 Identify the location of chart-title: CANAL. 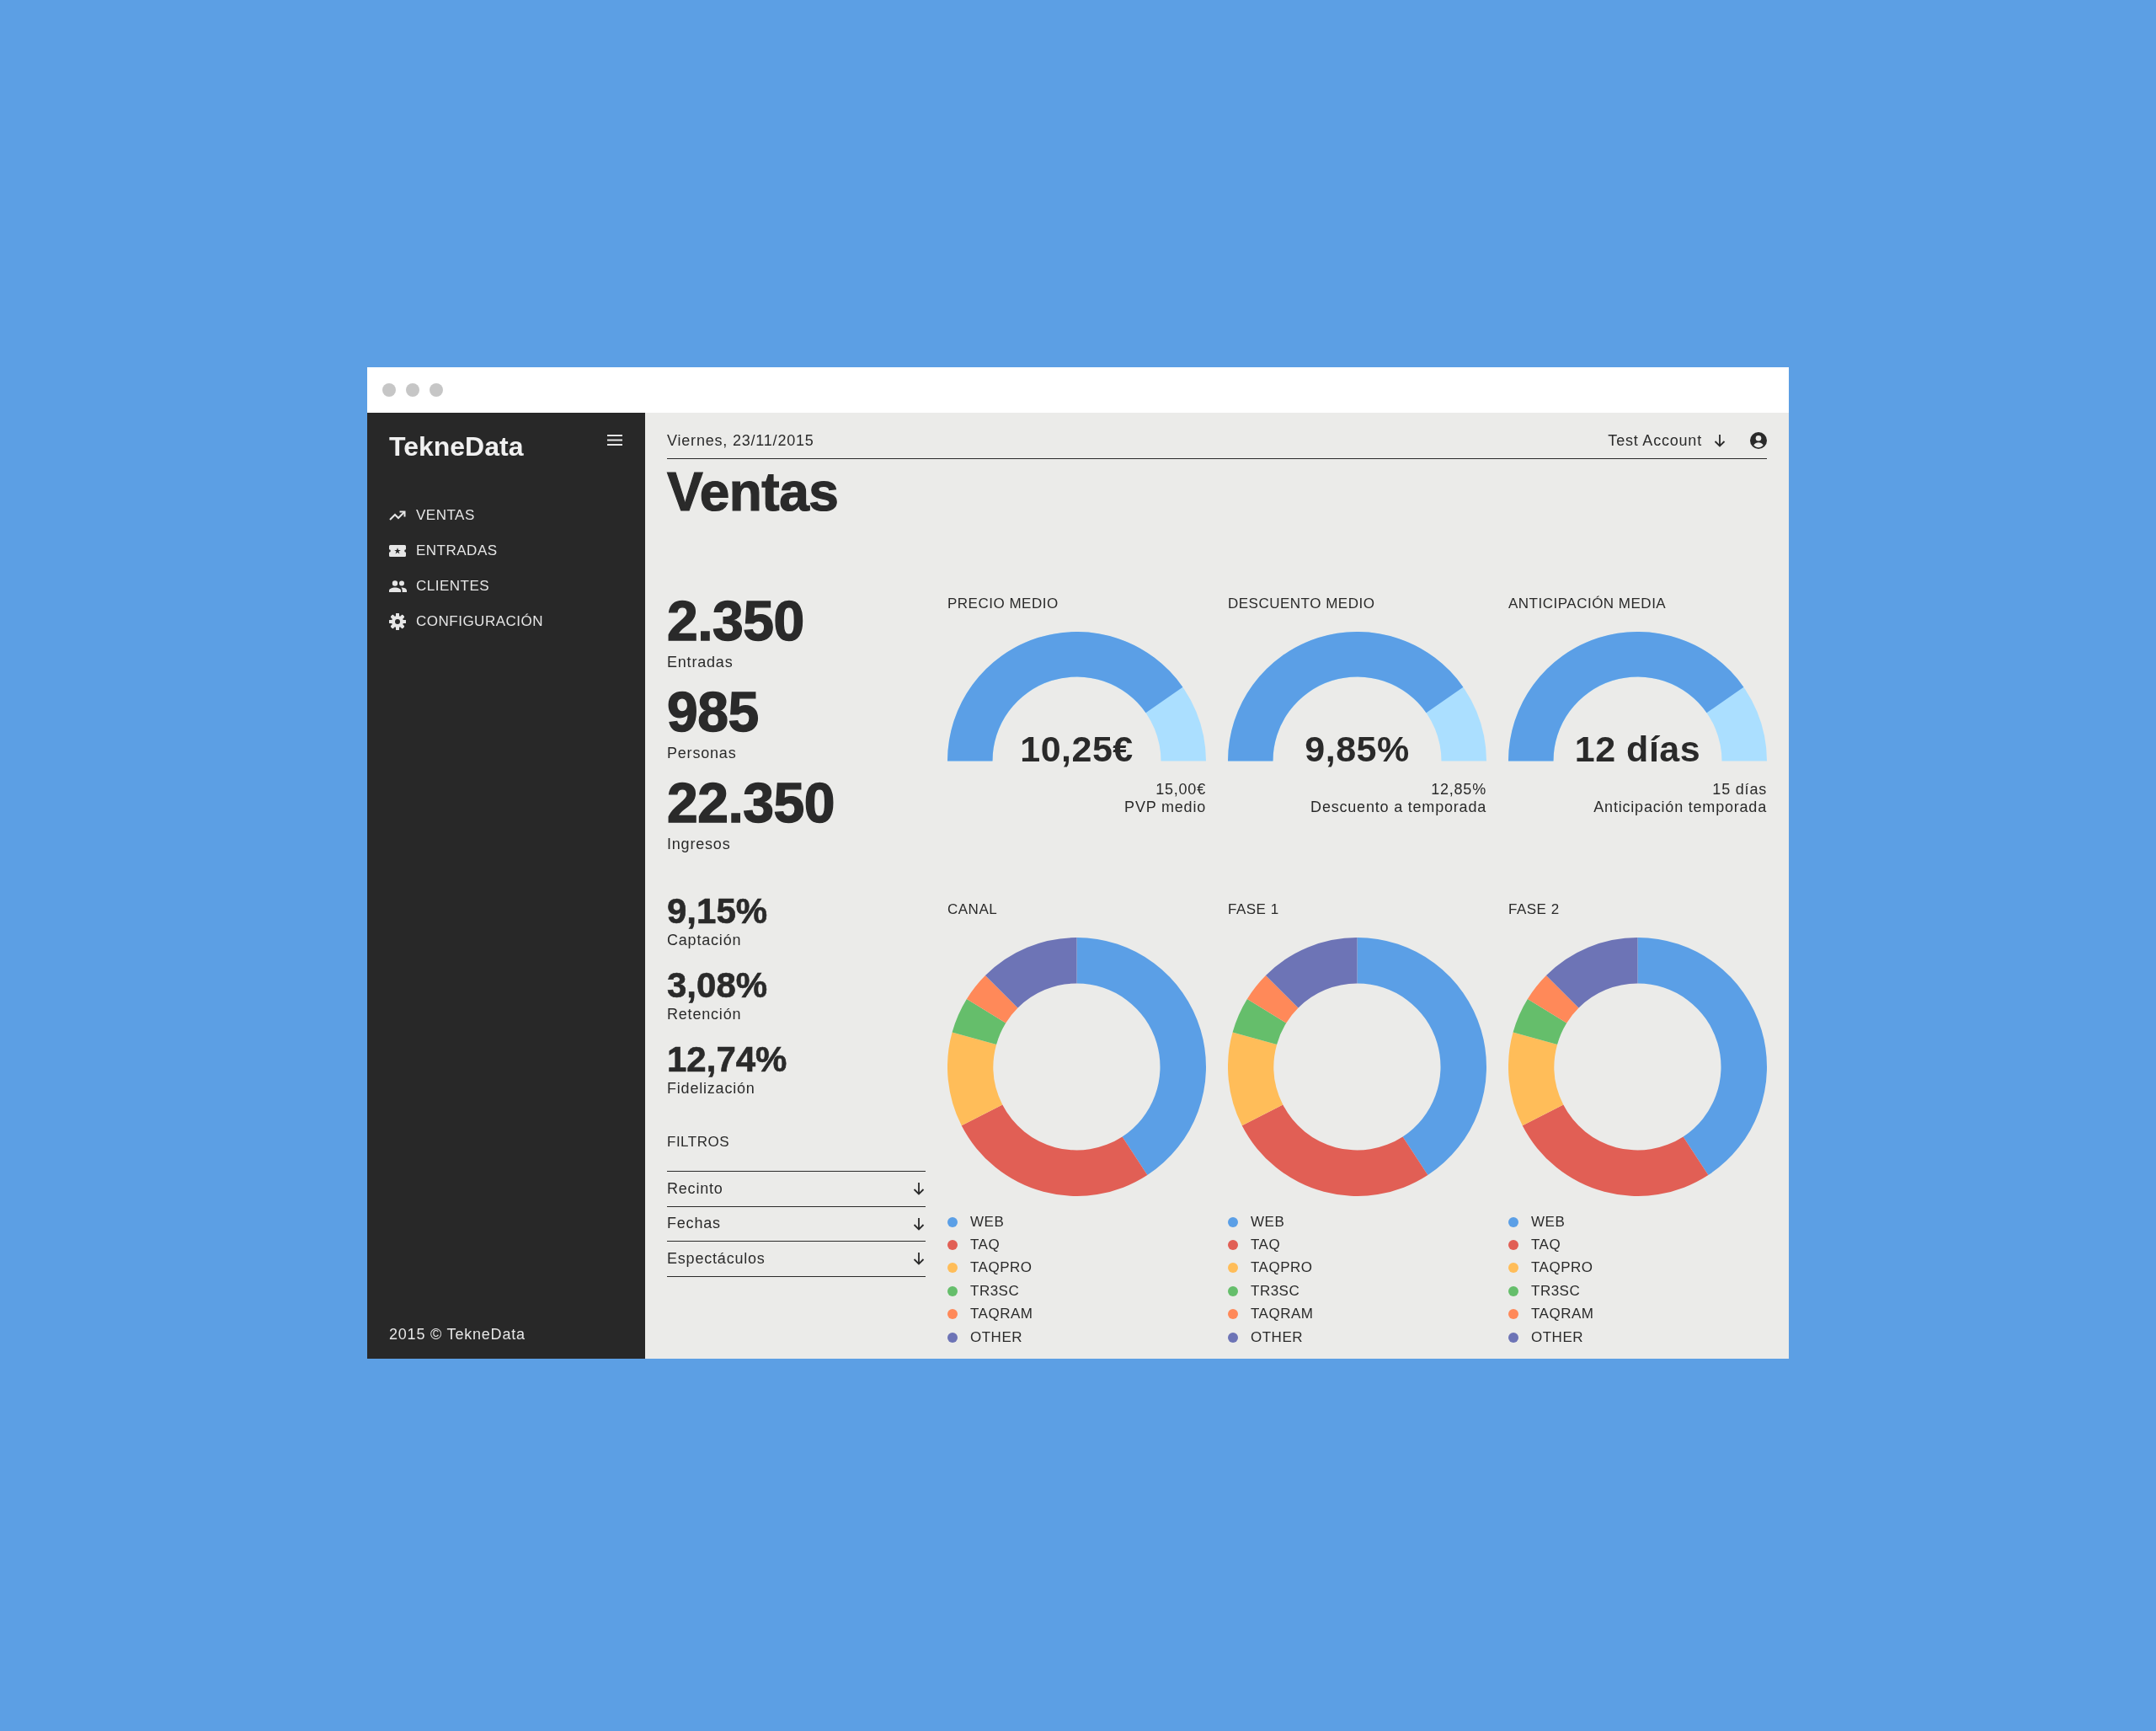
(972, 909).